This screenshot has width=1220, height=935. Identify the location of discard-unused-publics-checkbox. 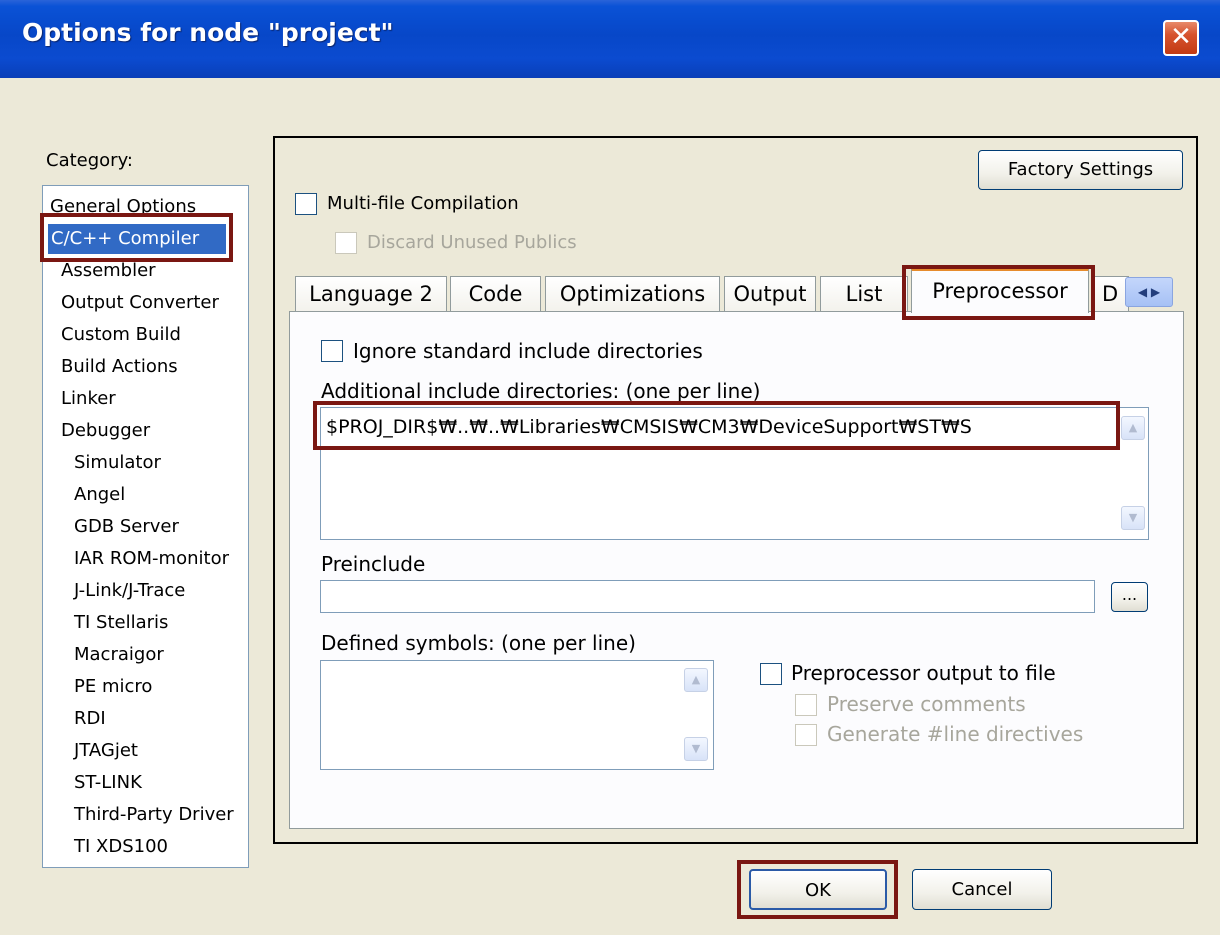
(346, 243).